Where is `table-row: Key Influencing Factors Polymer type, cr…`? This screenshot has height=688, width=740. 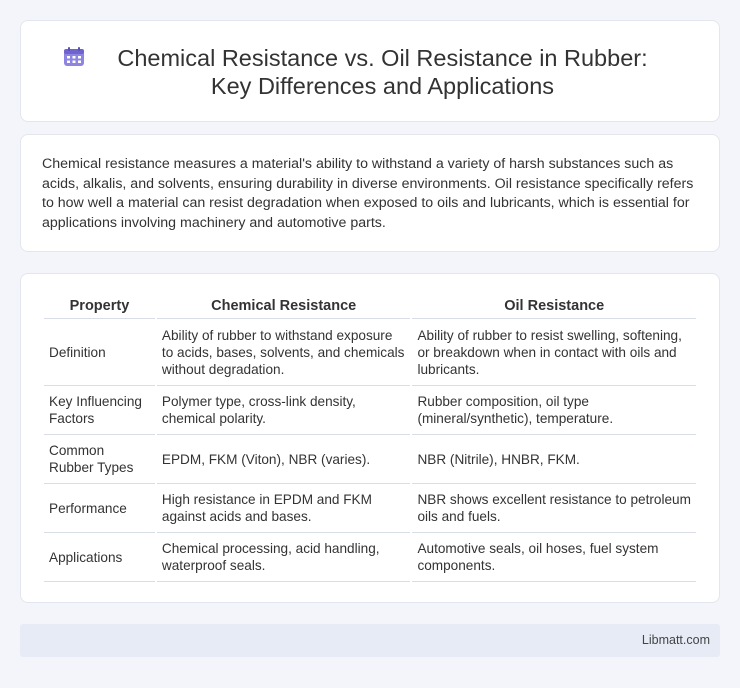 table-row: Key Influencing Factors Polymer type, cr… is located at coordinates (370, 410).